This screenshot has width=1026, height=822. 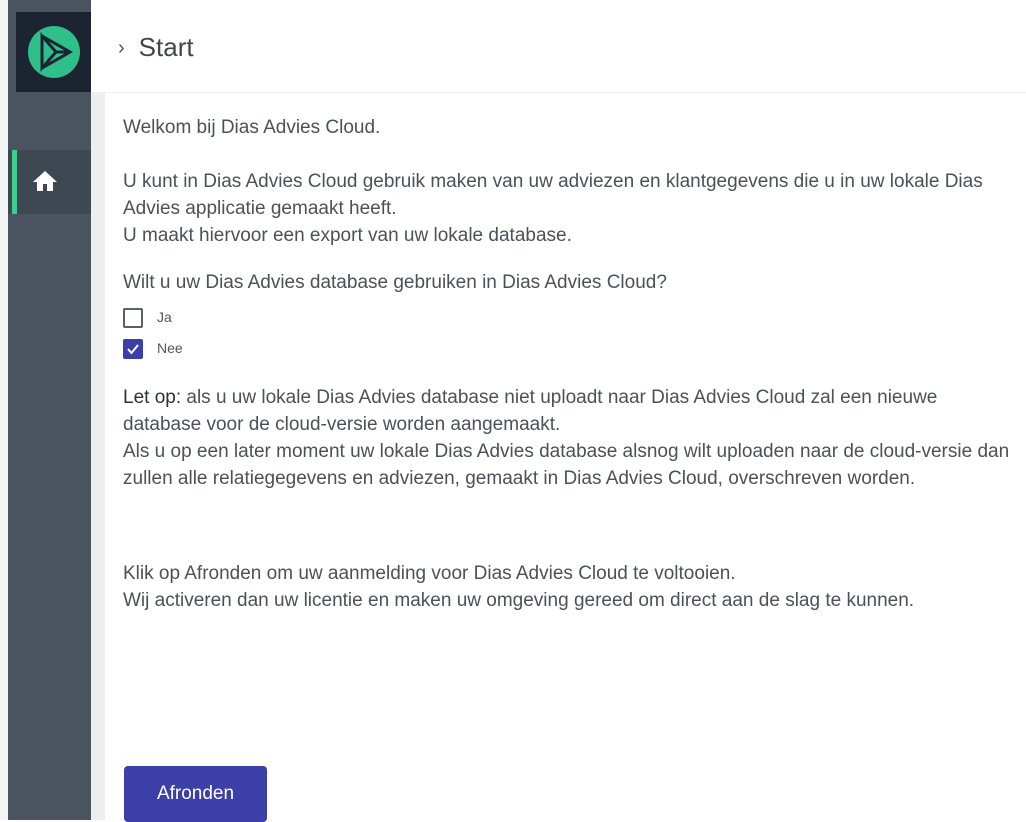 What do you see at coordinates (152, 397) in the screenshot?
I see `note-label: Let op:` at bounding box center [152, 397].